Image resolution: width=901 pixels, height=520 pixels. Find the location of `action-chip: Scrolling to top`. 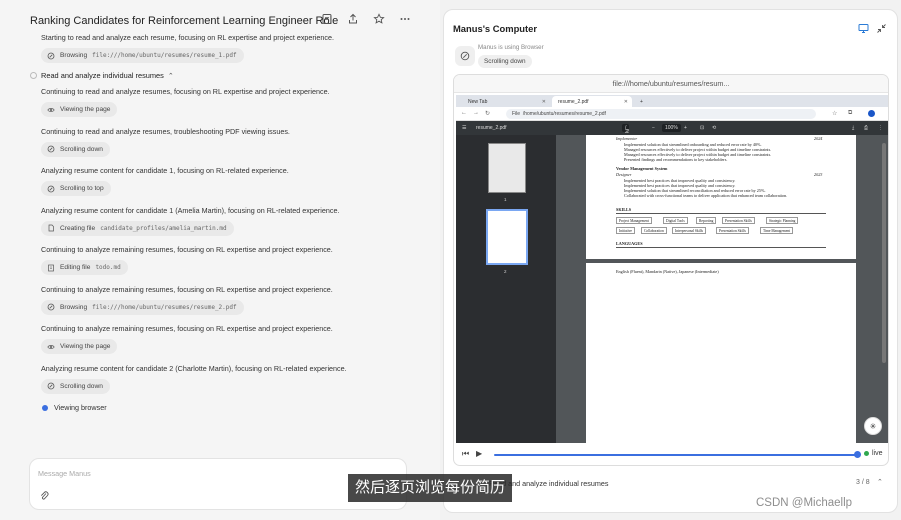

action-chip: Scrolling to top is located at coordinates (76, 188).